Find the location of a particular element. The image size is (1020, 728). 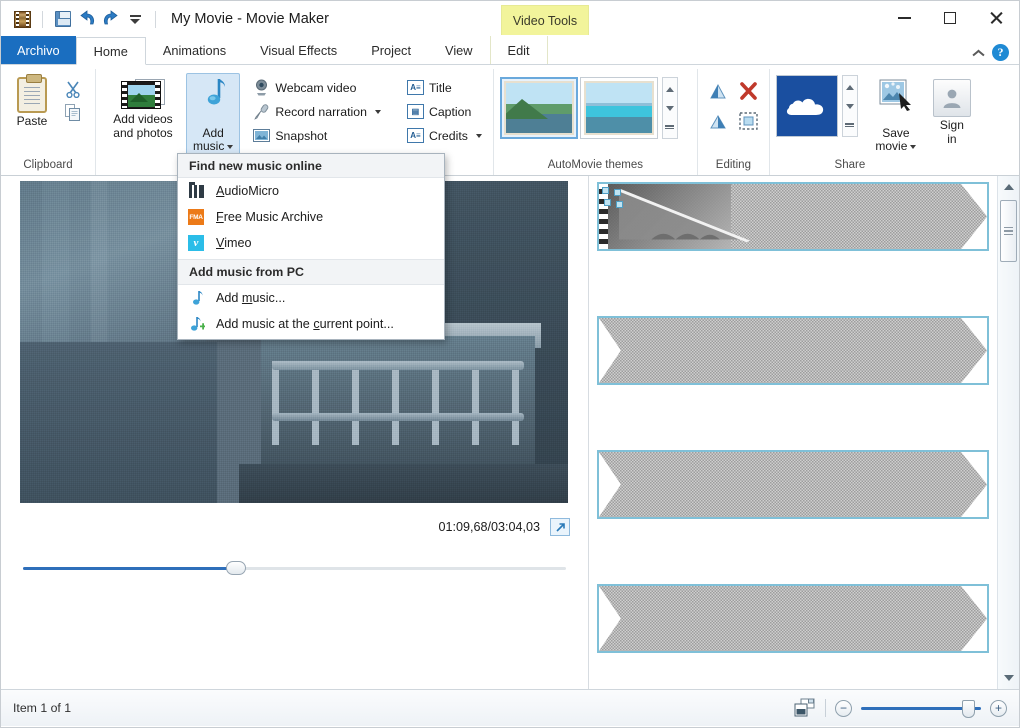

tab-view: View is located at coordinates (459, 50).